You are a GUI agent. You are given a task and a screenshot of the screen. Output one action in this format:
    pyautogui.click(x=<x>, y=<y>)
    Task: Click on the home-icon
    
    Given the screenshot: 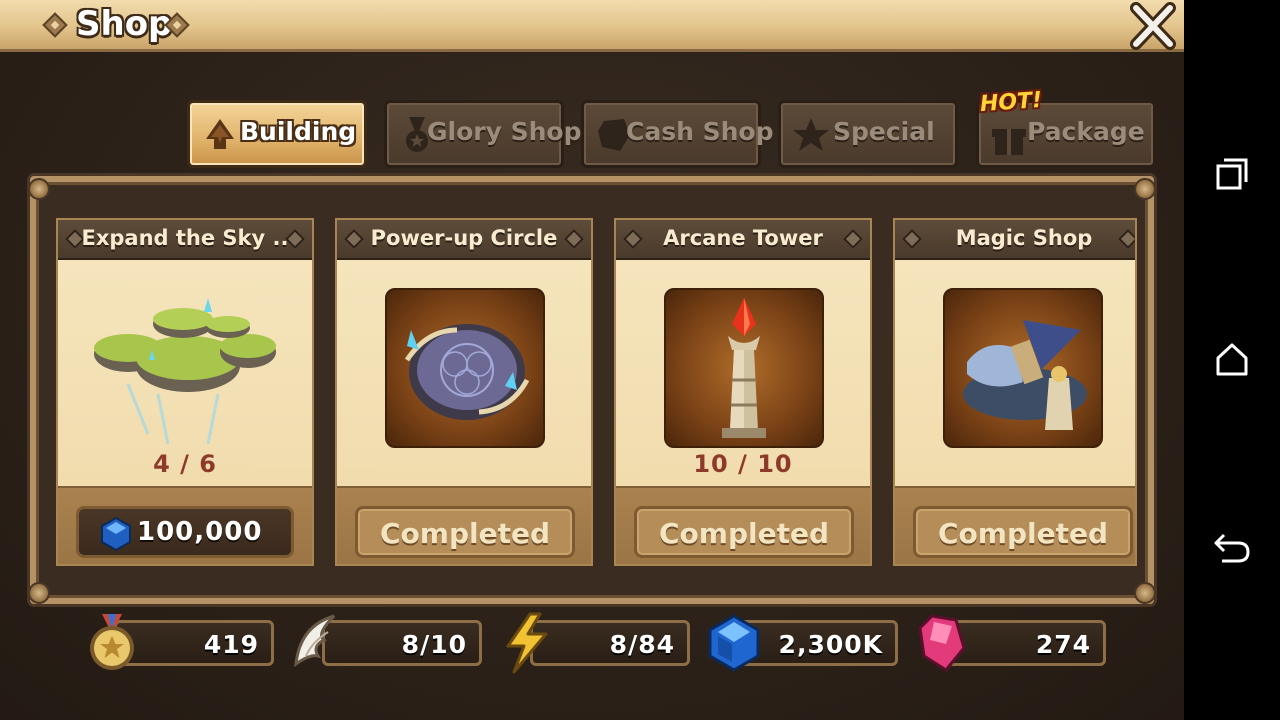 What is the action you would take?
    pyautogui.click(x=1232, y=359)
    